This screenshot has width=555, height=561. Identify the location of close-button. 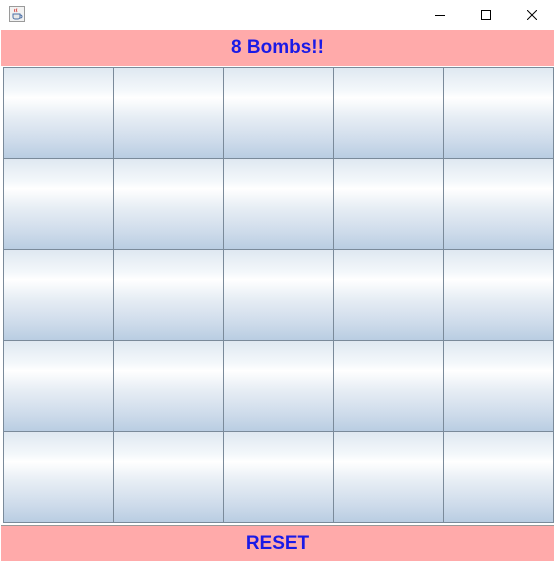
(532, 14).